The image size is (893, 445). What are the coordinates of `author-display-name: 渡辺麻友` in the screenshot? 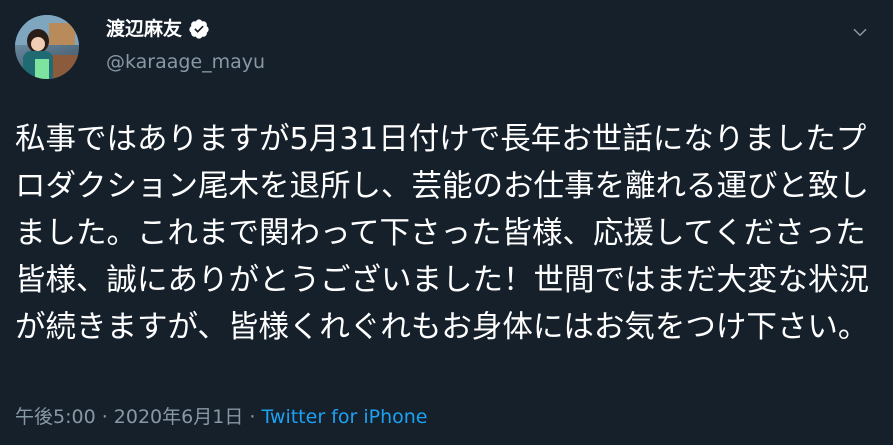 It's located at (144, 29).